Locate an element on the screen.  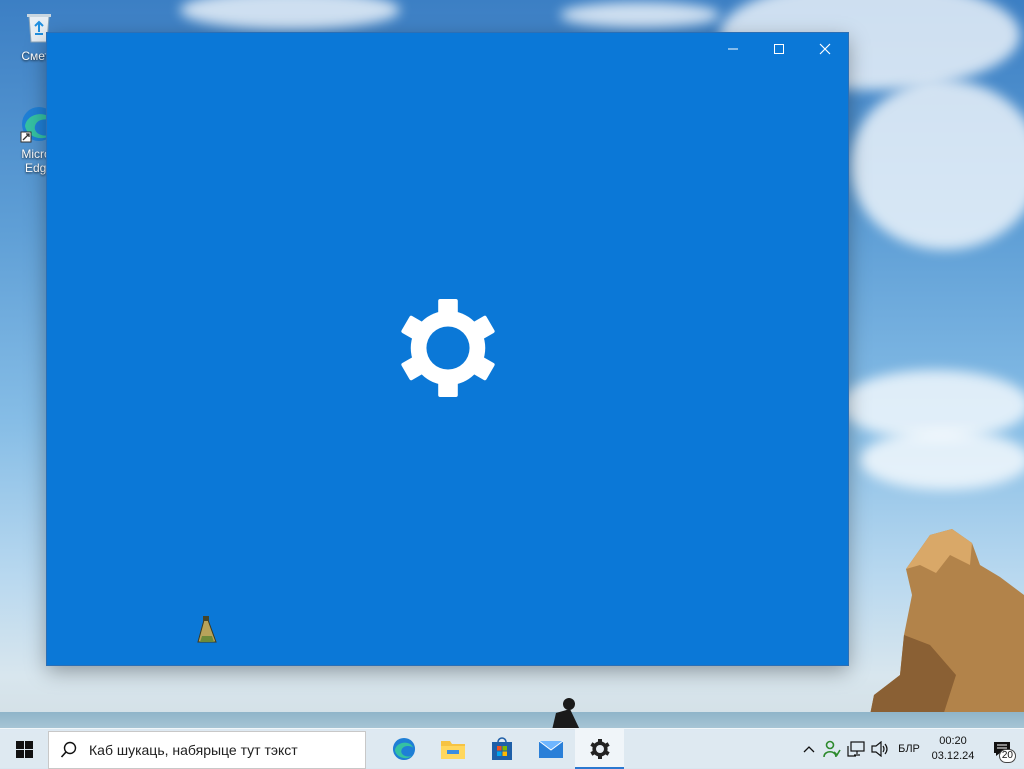
folder-icon is located at coordinates (452, 750).